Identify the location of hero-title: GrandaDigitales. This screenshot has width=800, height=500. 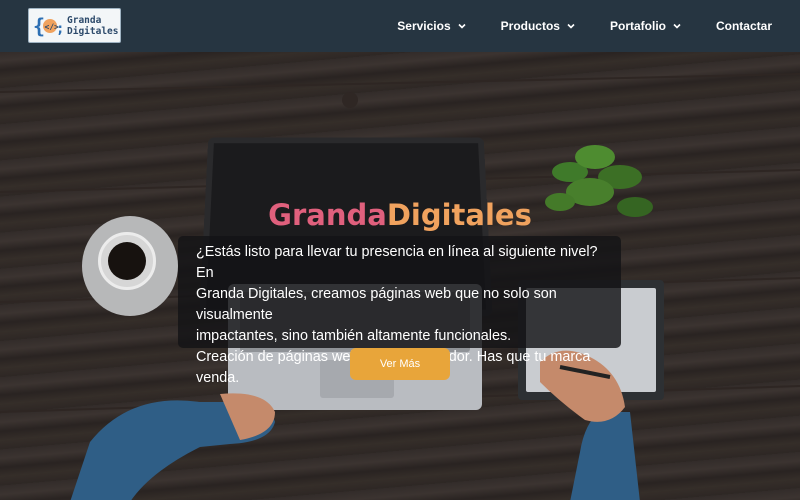
(400, 215).